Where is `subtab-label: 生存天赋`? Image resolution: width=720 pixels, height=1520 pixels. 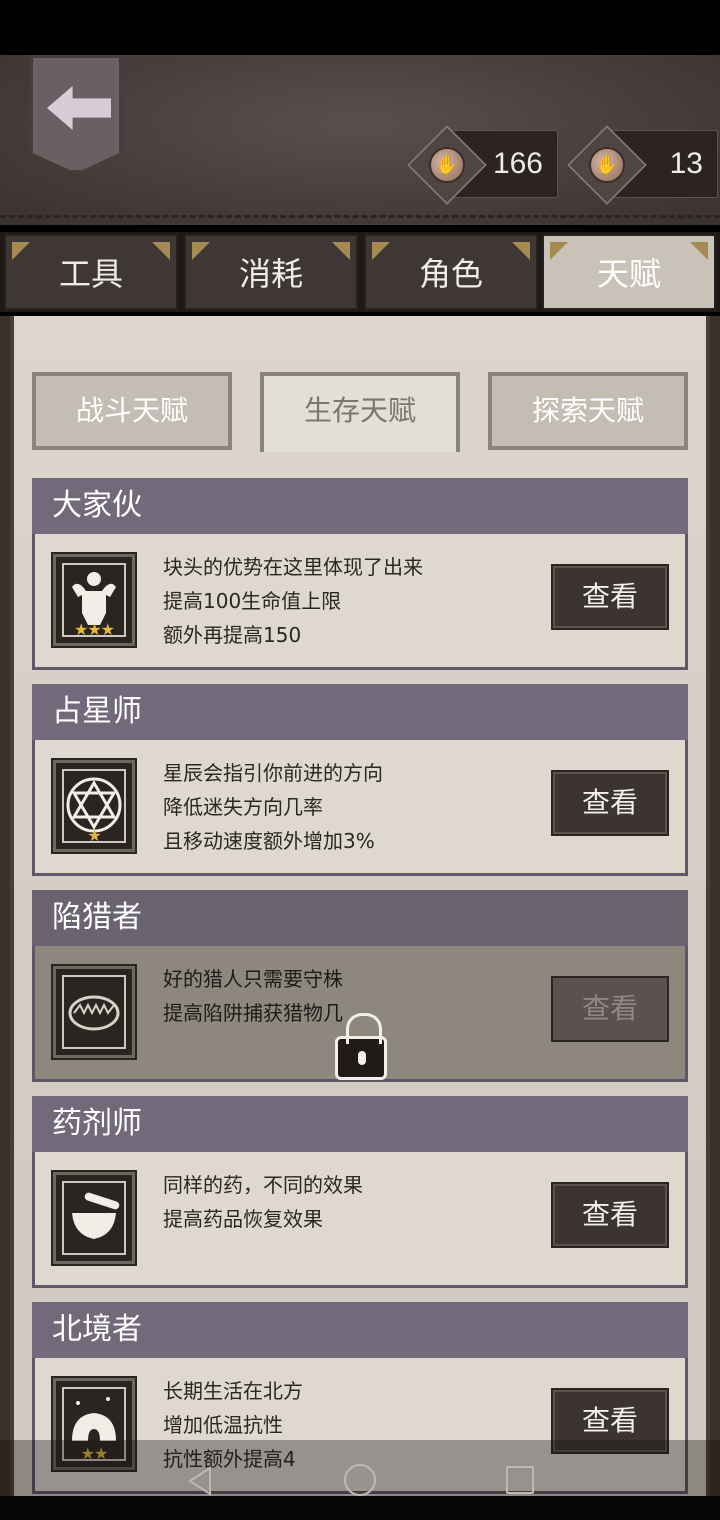
subtab-label: 生存天赋 is located at coordinates (359, 410).